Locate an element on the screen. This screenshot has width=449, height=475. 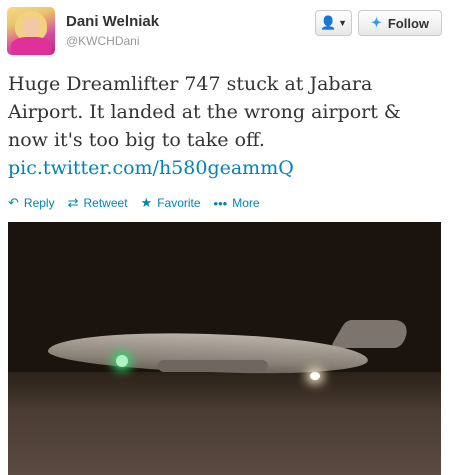
tweet-media-link: pic.twitter.com/h580geammQ is located at coordinates (151, 168).